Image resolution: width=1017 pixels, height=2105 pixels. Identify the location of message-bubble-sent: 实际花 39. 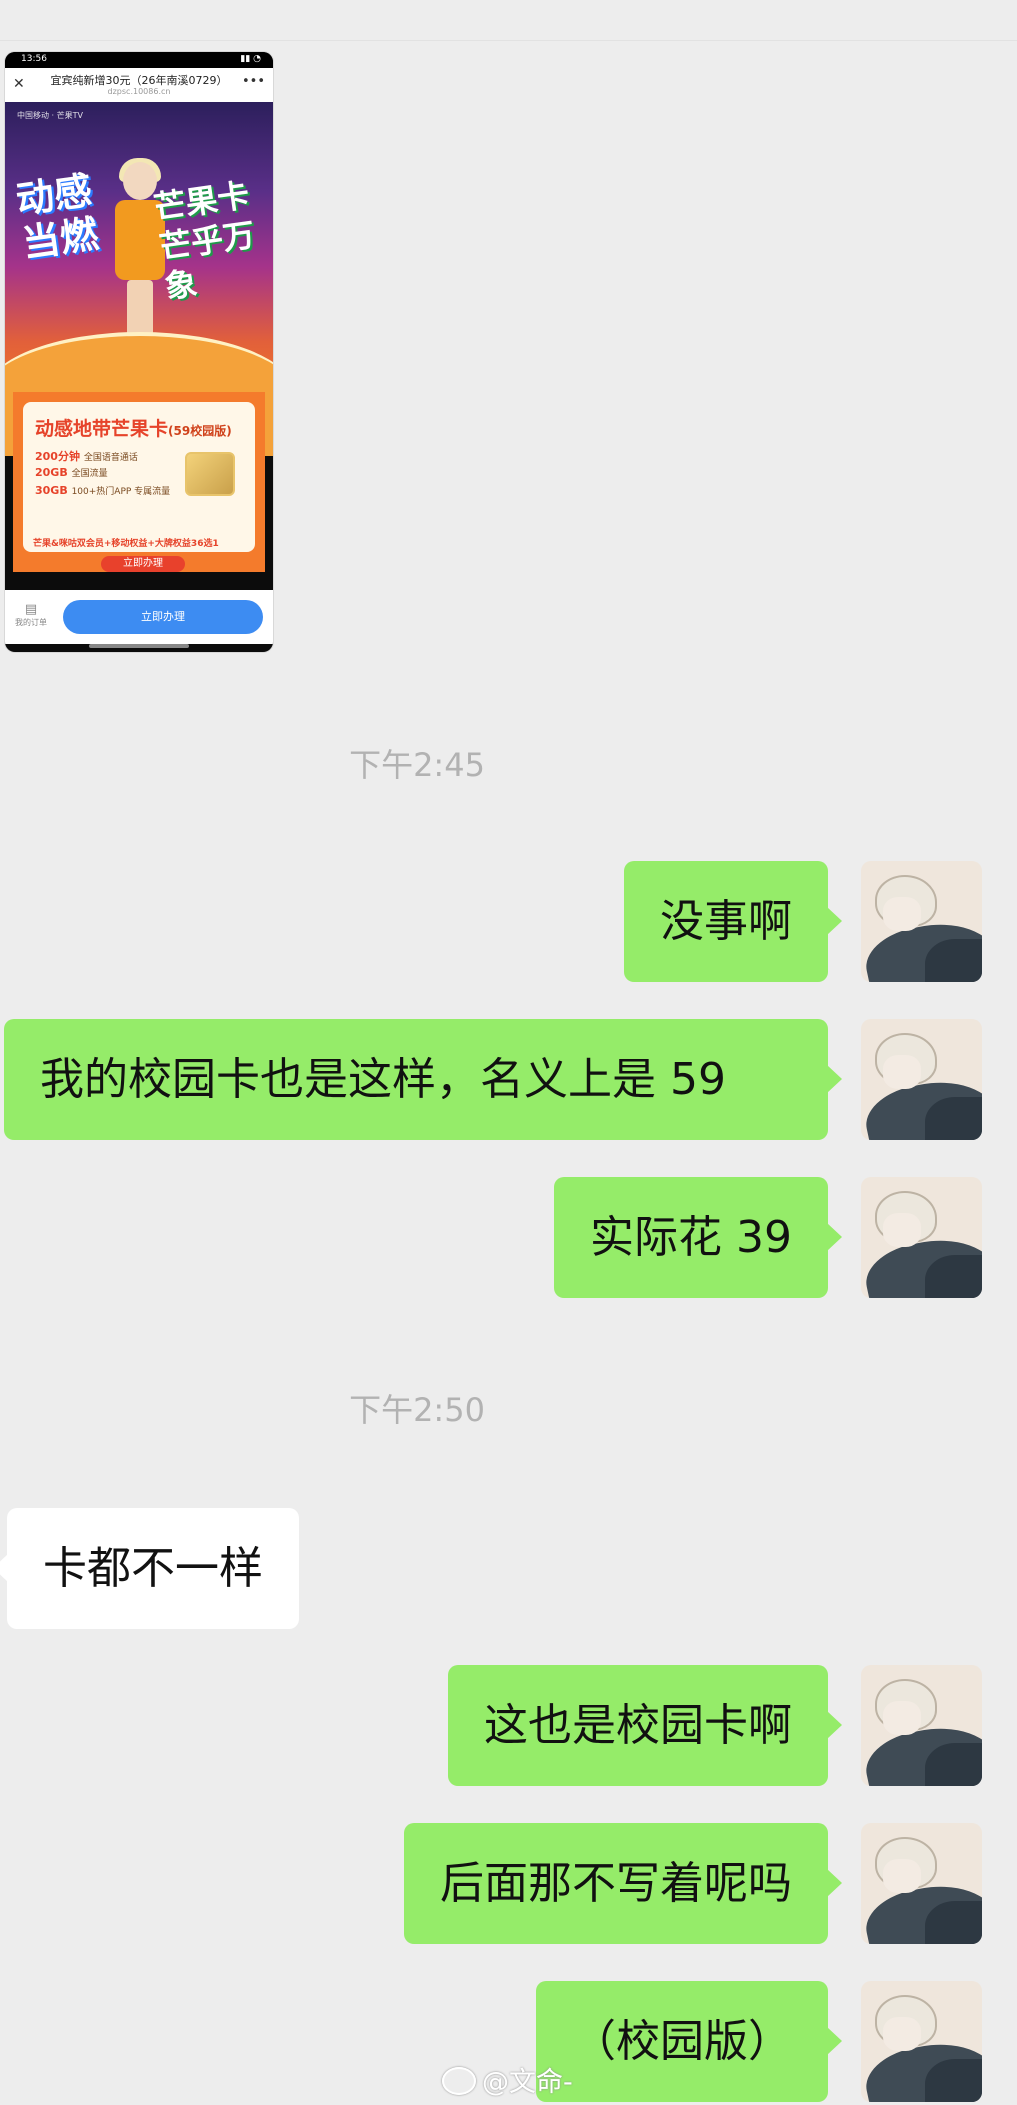
(698, 1237).